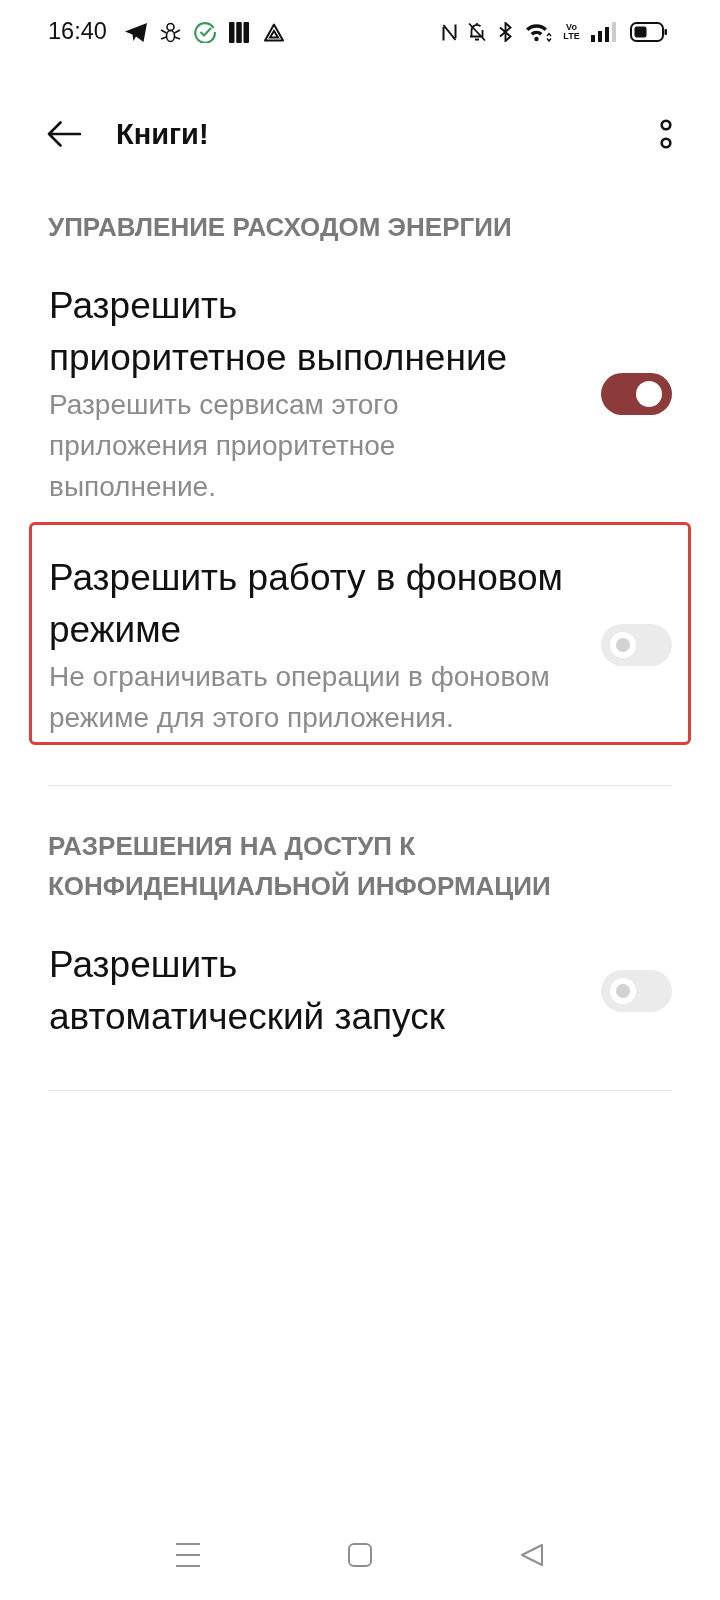  I want to click on menu-dots-icon, so click(666, 134).